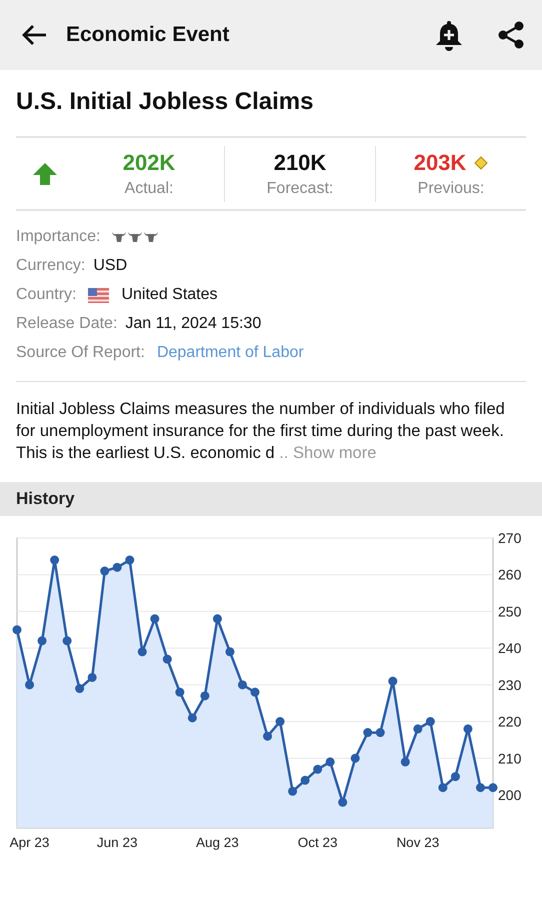 The width and height of the screenshot is (542, 900). What do you see at coordinates (510, 611) in the screenshot?
I see `y-tick-label: 250` at bounding box center [510, 611].